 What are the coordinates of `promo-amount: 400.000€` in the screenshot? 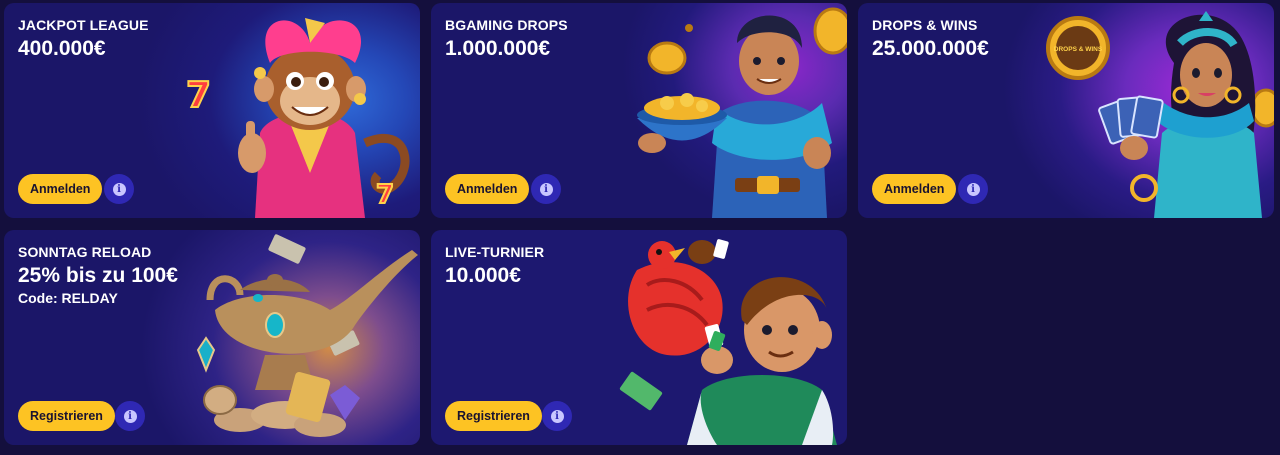 It's located at (62, 48).